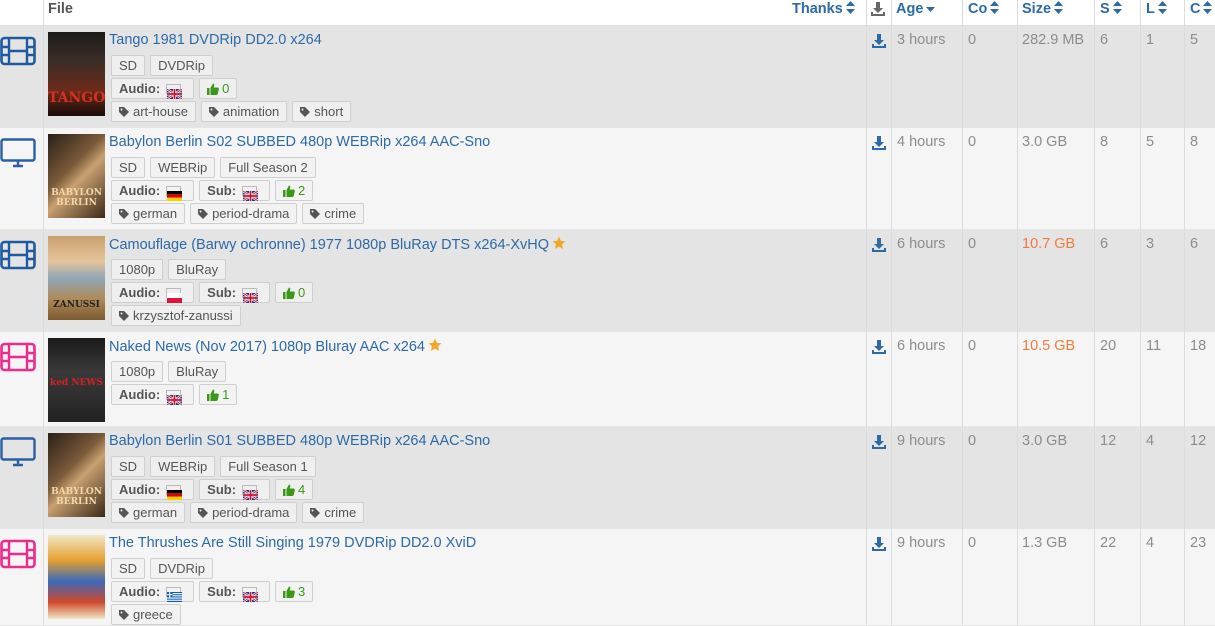  Describe the element at coordinates (176, 315) in the screenshot. I see `tag-chip: krzysztof-zanussi` at that location.